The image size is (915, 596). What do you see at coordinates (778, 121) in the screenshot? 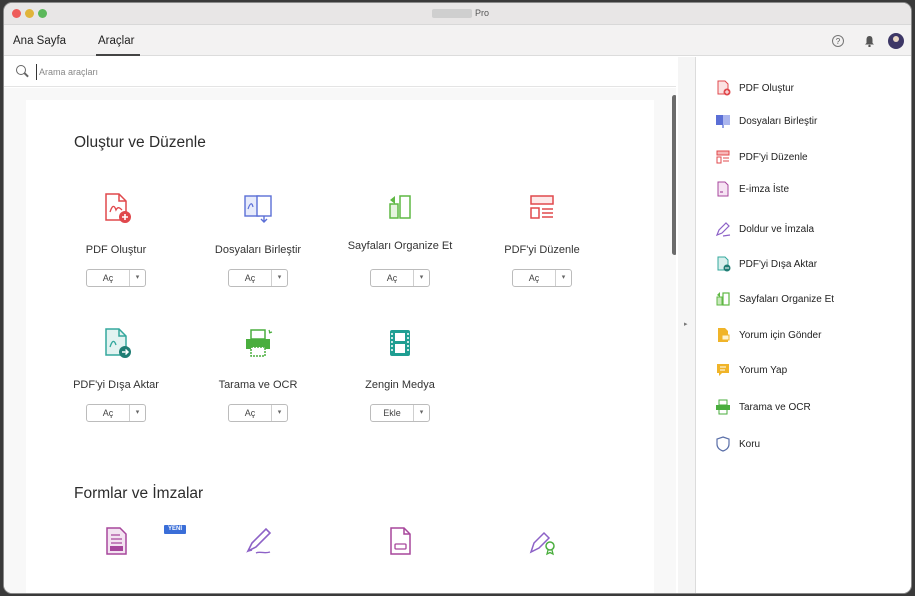
I see `sidebar-item-label: Dosyaları Birleştir` at bounding box center [778, 121].